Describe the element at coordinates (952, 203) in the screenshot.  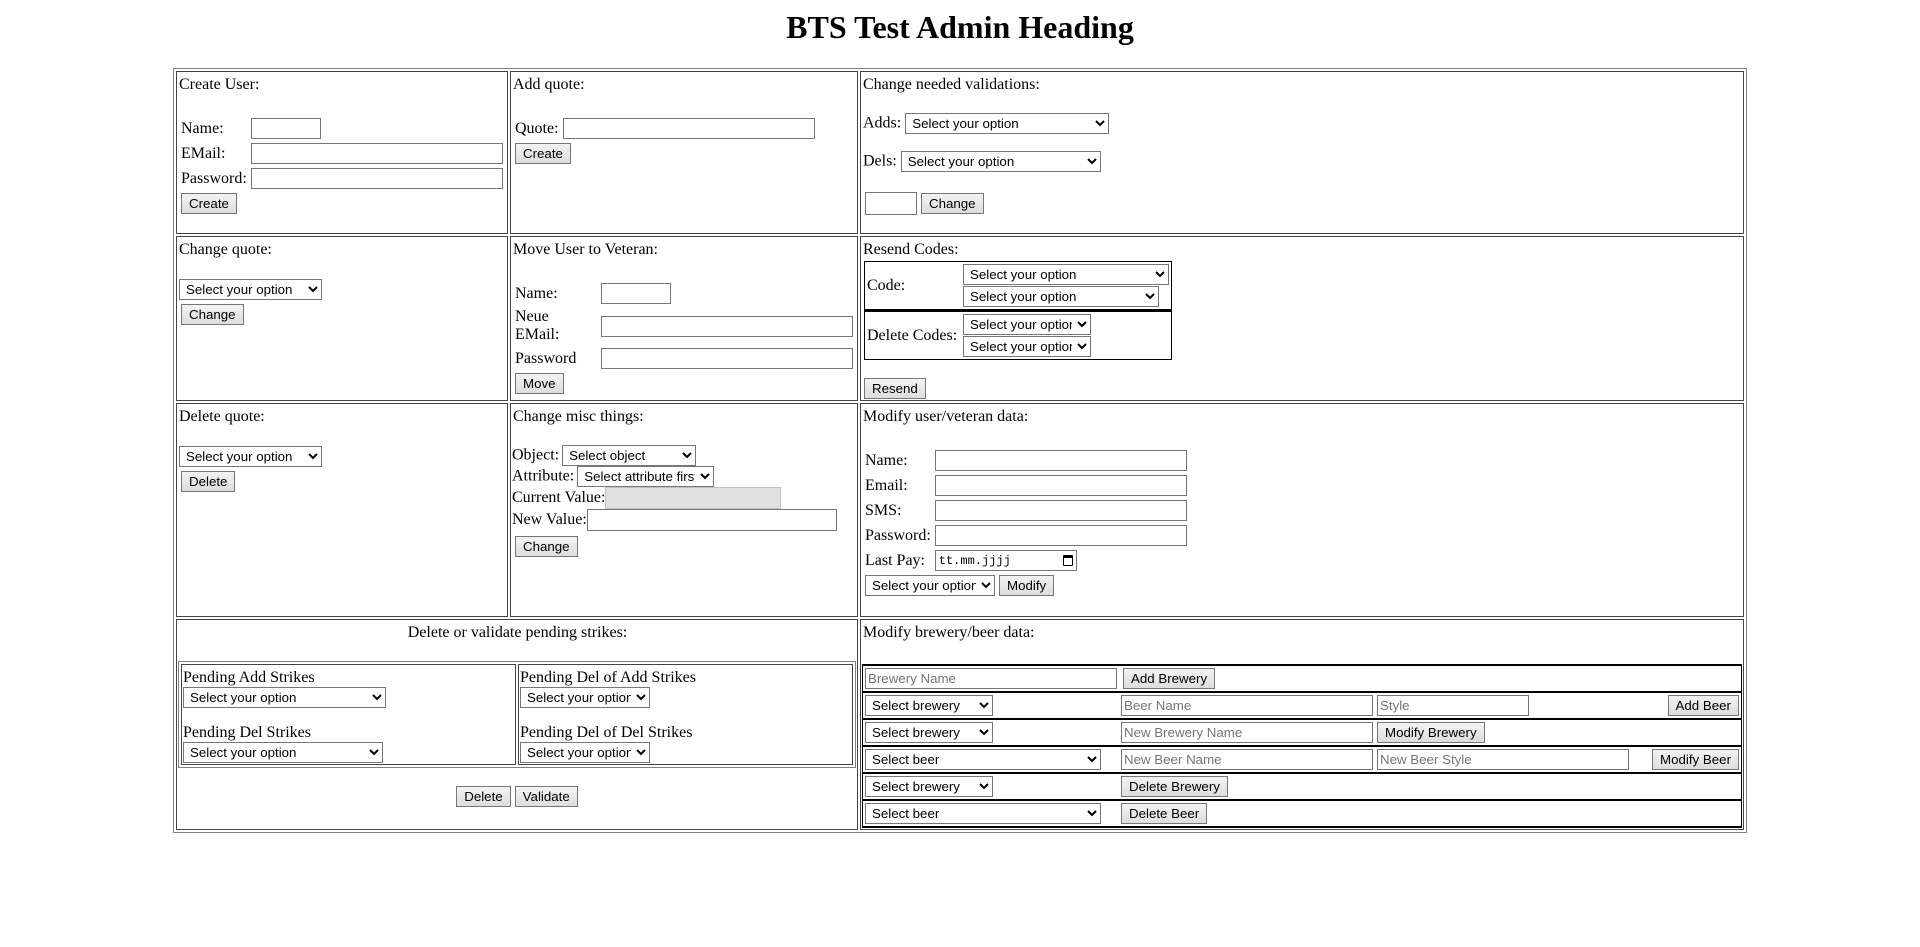
I see `change-validations-button: Change` at that location.